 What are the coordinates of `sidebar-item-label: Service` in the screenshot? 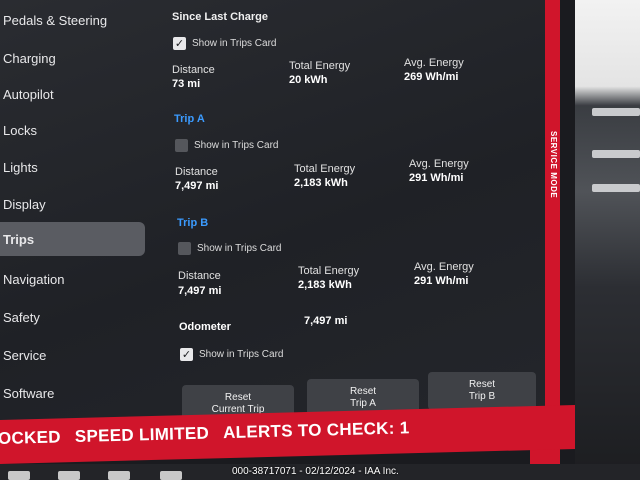 It's located at (25, 355).